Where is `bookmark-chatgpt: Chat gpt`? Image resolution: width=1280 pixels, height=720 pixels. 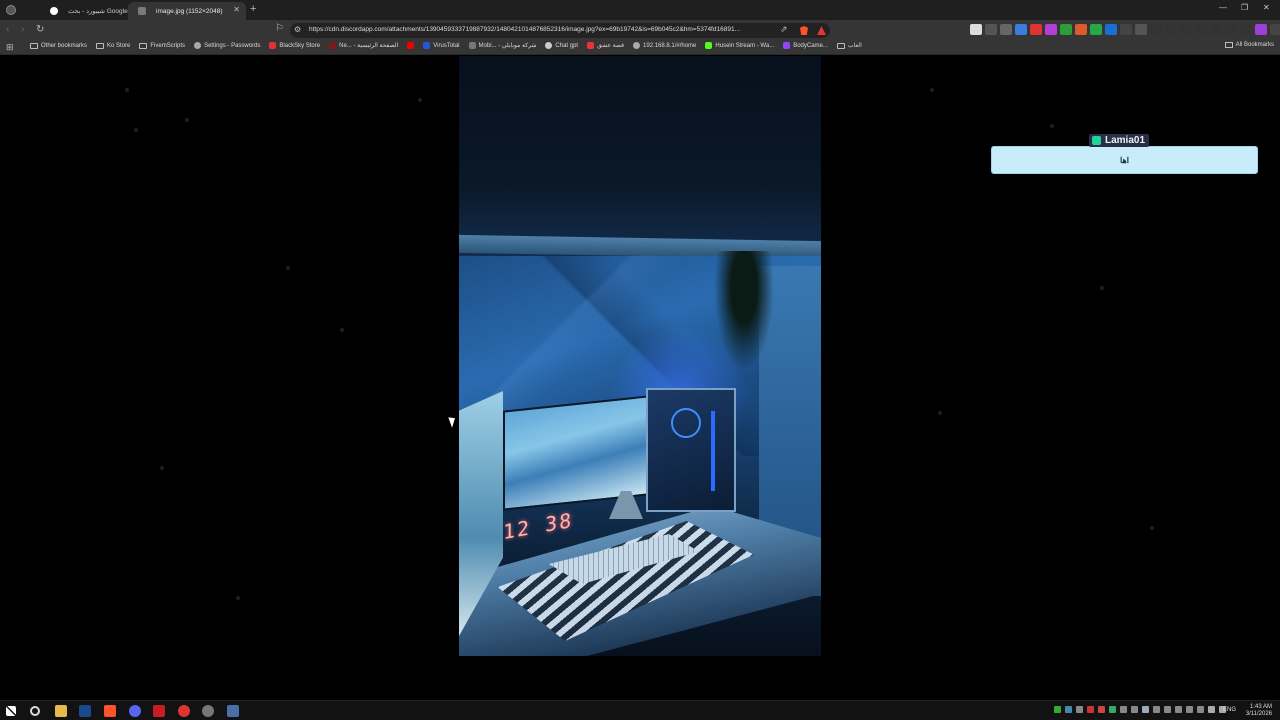
bookmark-chatgpt: Chat gpt is located at coordinates (561, 45).